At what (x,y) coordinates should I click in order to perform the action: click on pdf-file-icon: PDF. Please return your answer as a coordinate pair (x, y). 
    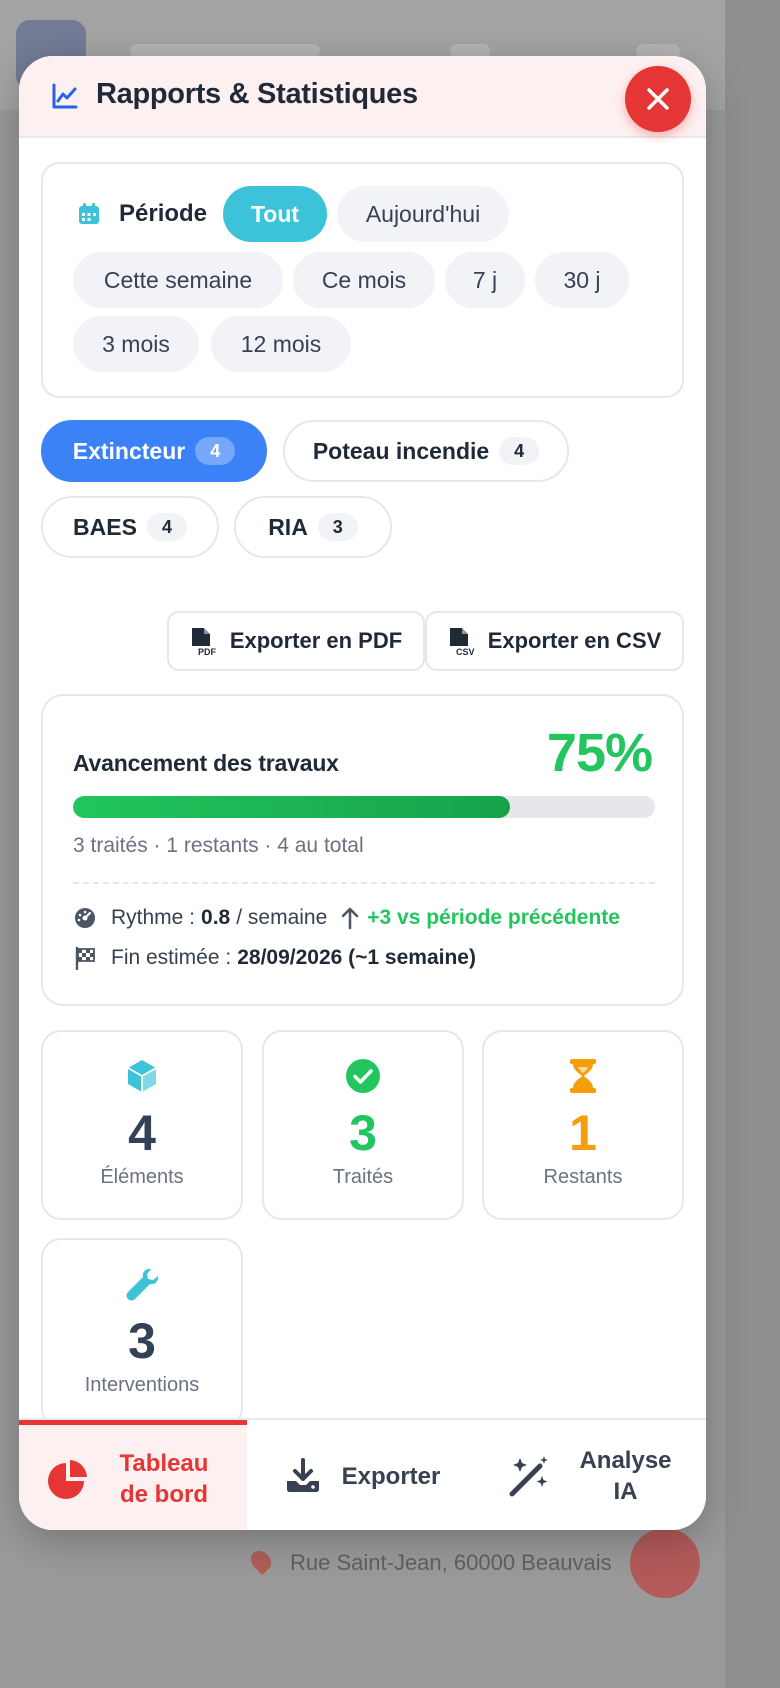
    Looking at the image, I should click on (204, 642).